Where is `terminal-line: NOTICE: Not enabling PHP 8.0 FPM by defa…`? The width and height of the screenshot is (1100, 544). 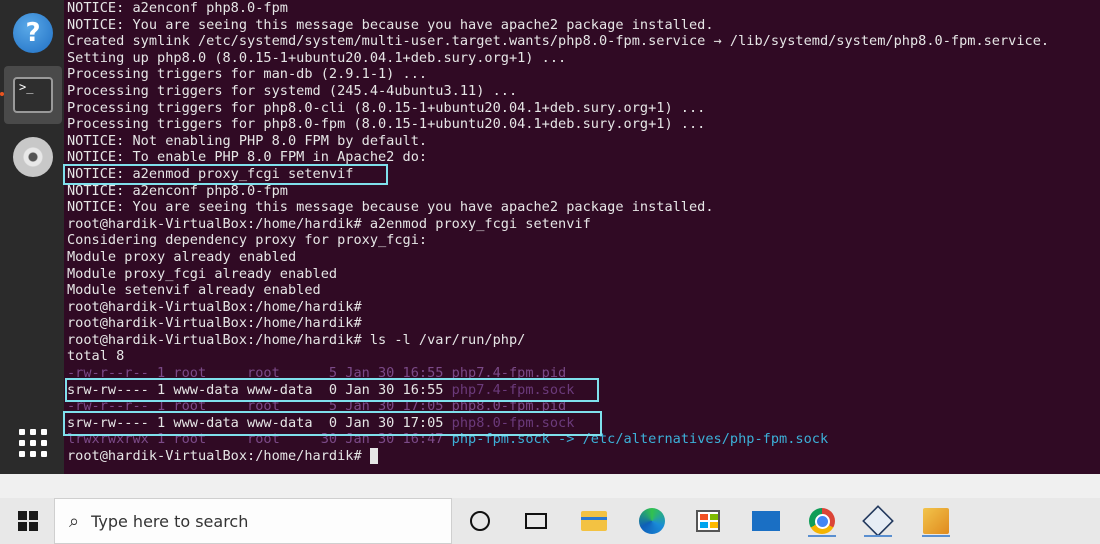
terminal-line: NOTICE: Not enabling PHP 8.0 FPM by defa… is located at coordinates (247, 140).